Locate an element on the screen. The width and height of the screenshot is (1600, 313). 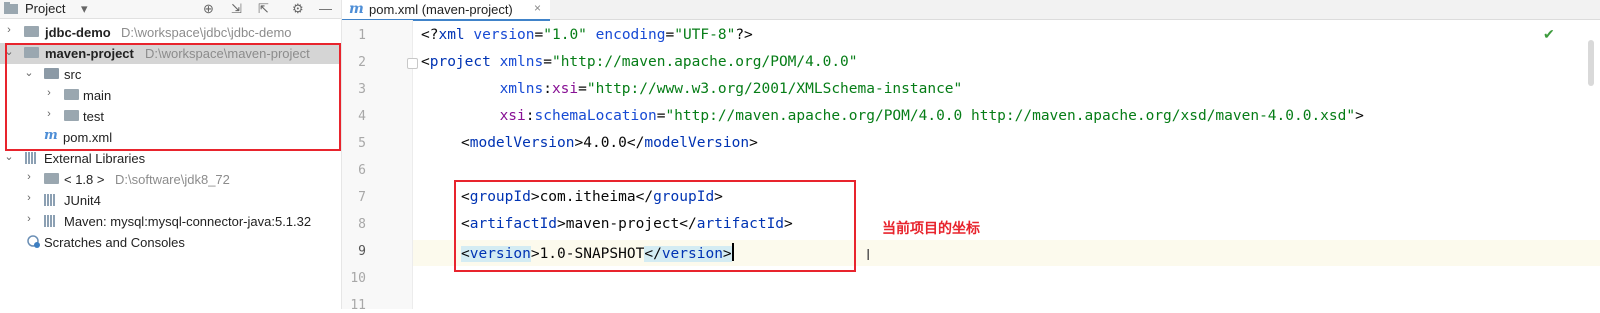
line-number: 2 is located at coordinates (362, 62).